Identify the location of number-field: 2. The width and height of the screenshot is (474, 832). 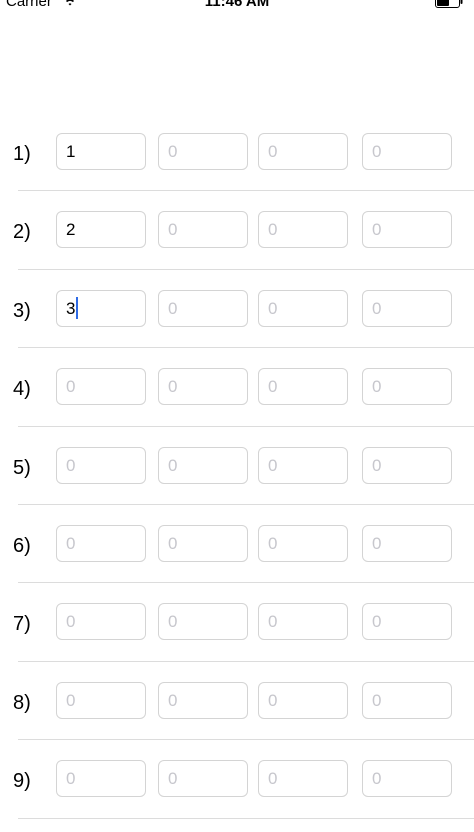
(101, 230).